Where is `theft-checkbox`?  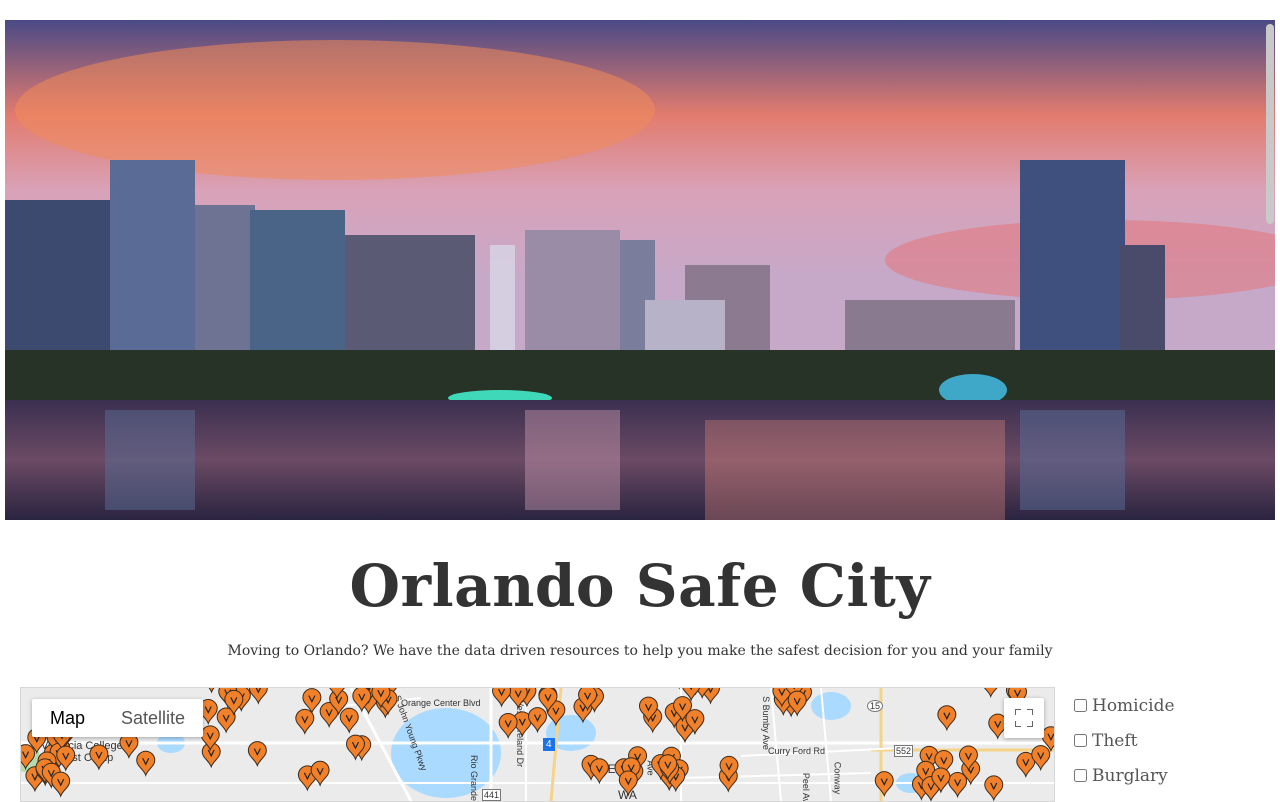 theft-checkbox is located at coordinates (1080, 740).